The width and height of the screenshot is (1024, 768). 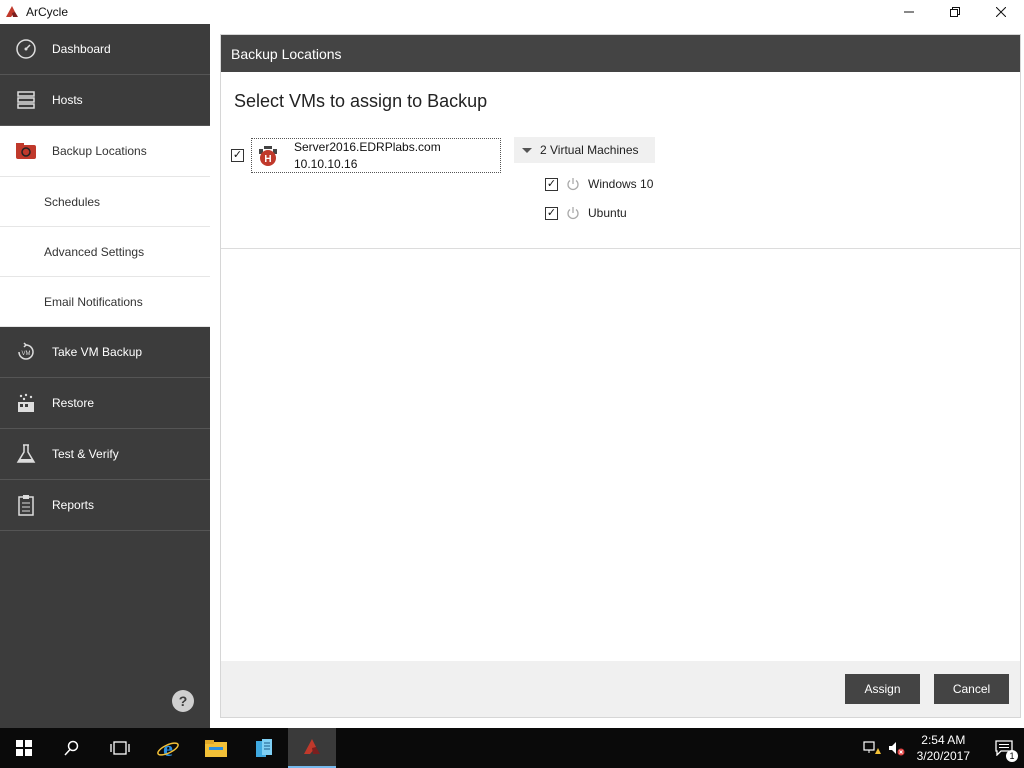 I want to click on sidebar-item-label: Take VM Backup, so click(x=97, y=352).